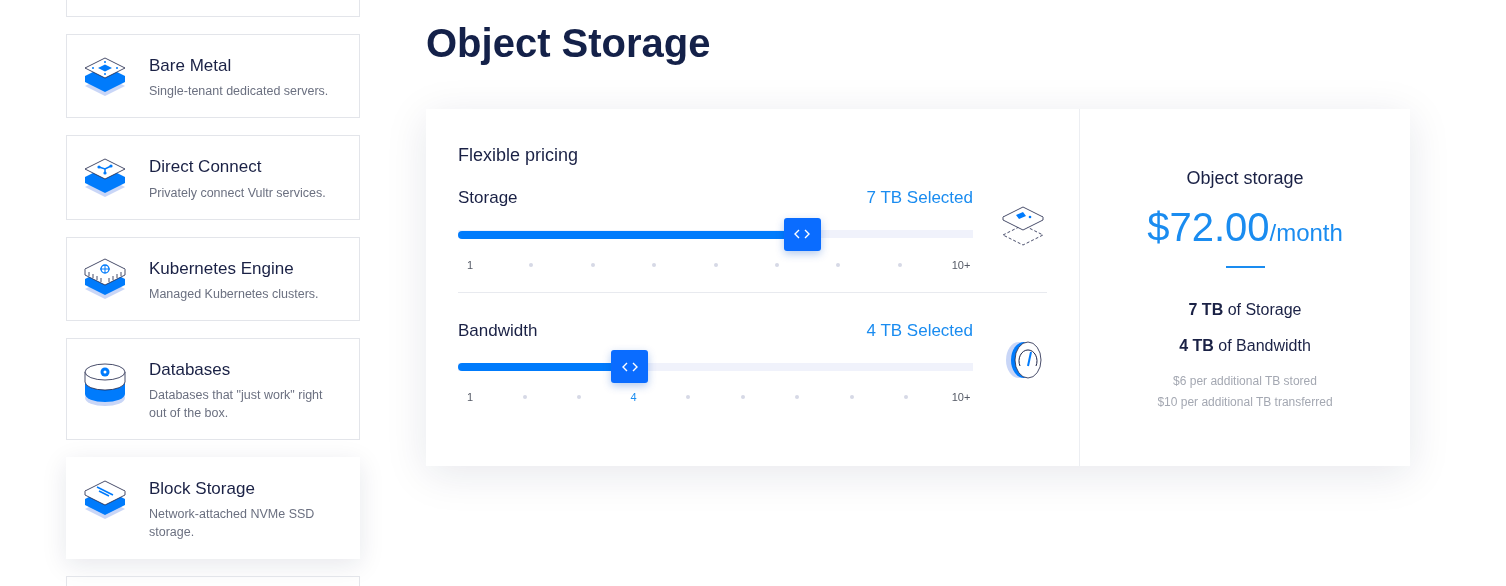 The image size is (1506, 586). Describe the element at coordinates (1245, 310) in the screenshot. I see `included-amount: 7 TB of Storage` at that location.